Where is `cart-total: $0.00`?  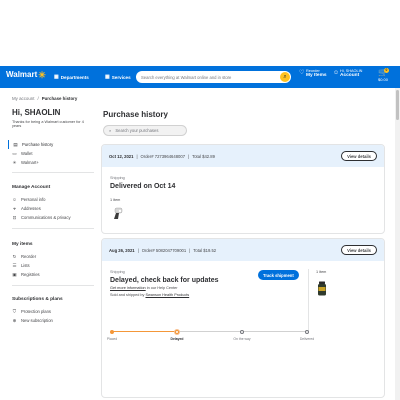 cart-total: $0.00 is located at coordinates (382, 79).